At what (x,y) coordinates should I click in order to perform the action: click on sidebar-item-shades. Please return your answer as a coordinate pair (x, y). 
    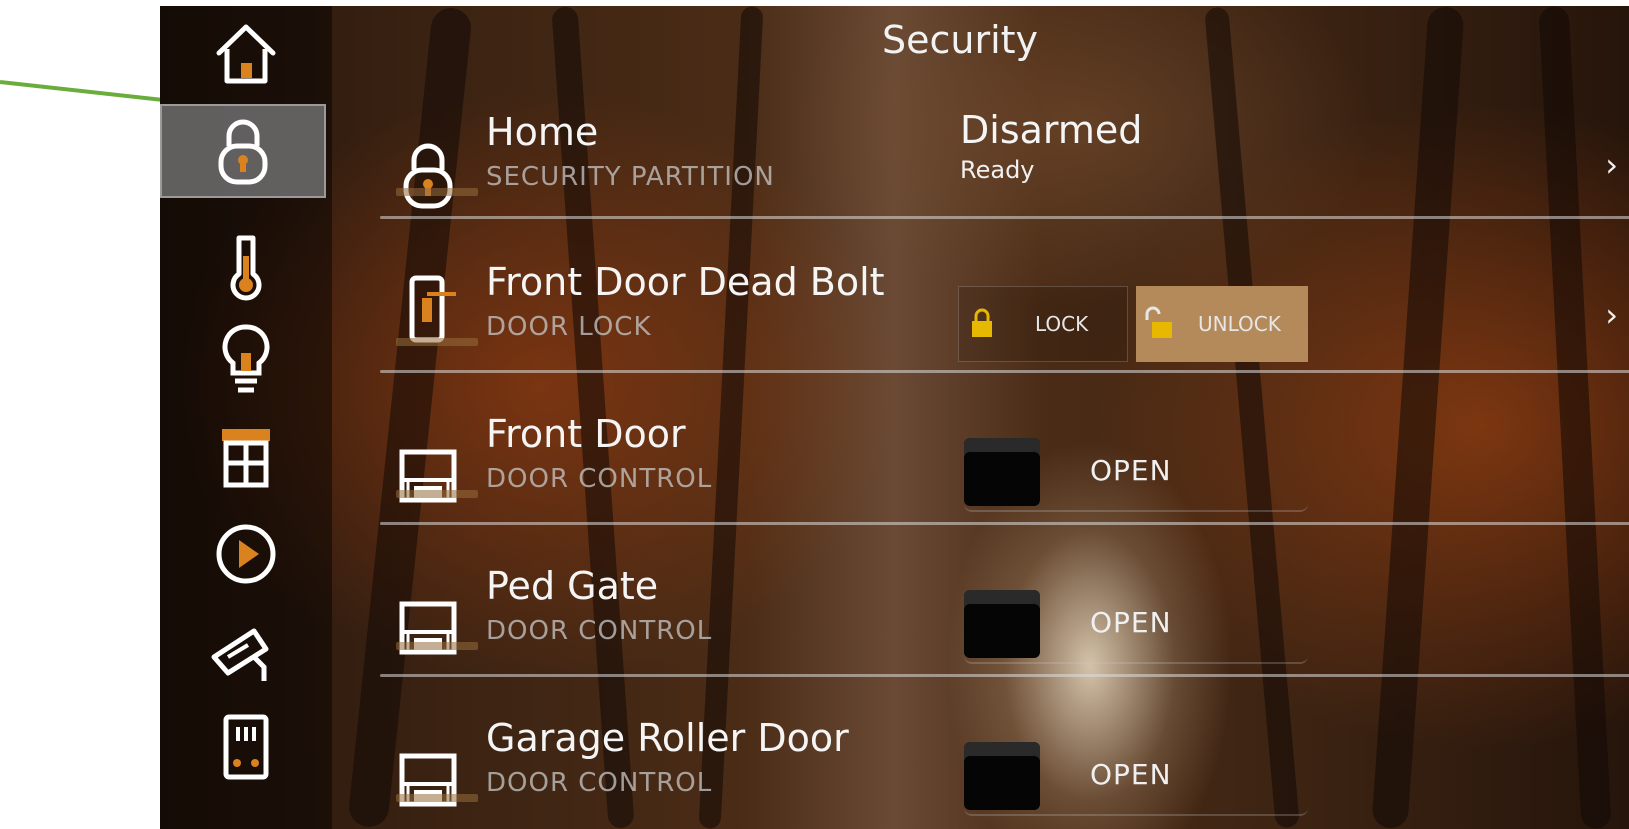
    Looking at the image, I should click on (246, 458).